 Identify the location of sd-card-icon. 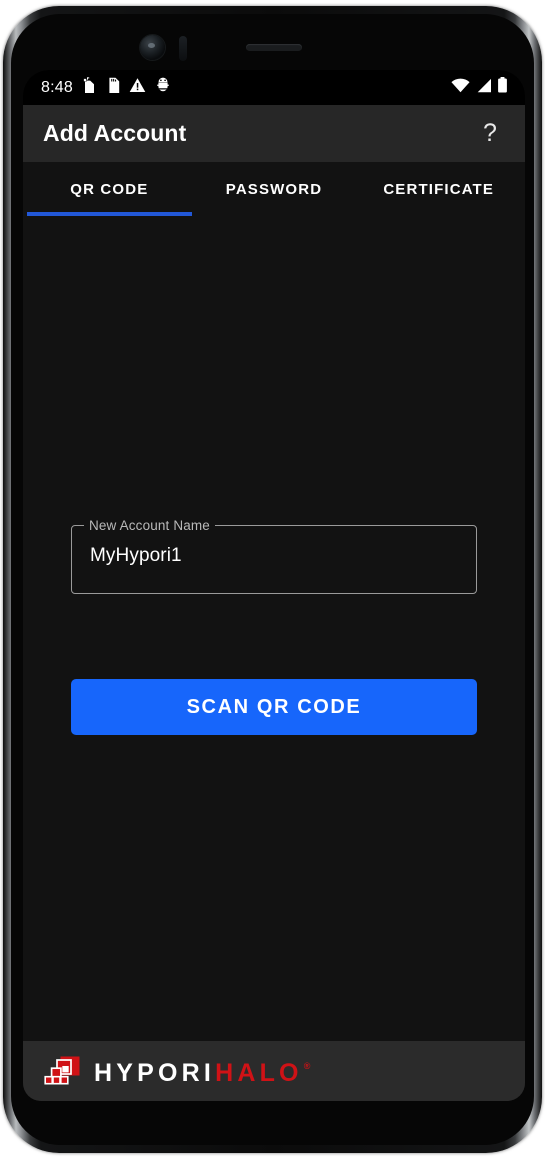
(113, 88).